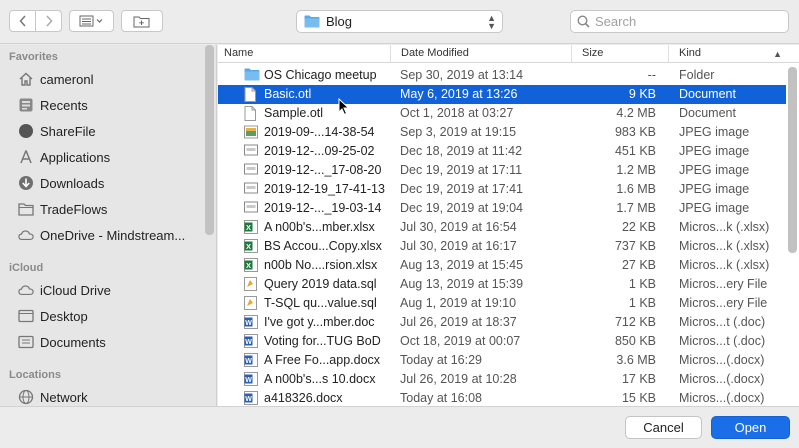 This screenshot has height=448, width=799. What do you see at coordinates (319, 151) in the screenshot?
I see `file-name: 2019-12-...09-25-02` at bounding box center [319, 151].